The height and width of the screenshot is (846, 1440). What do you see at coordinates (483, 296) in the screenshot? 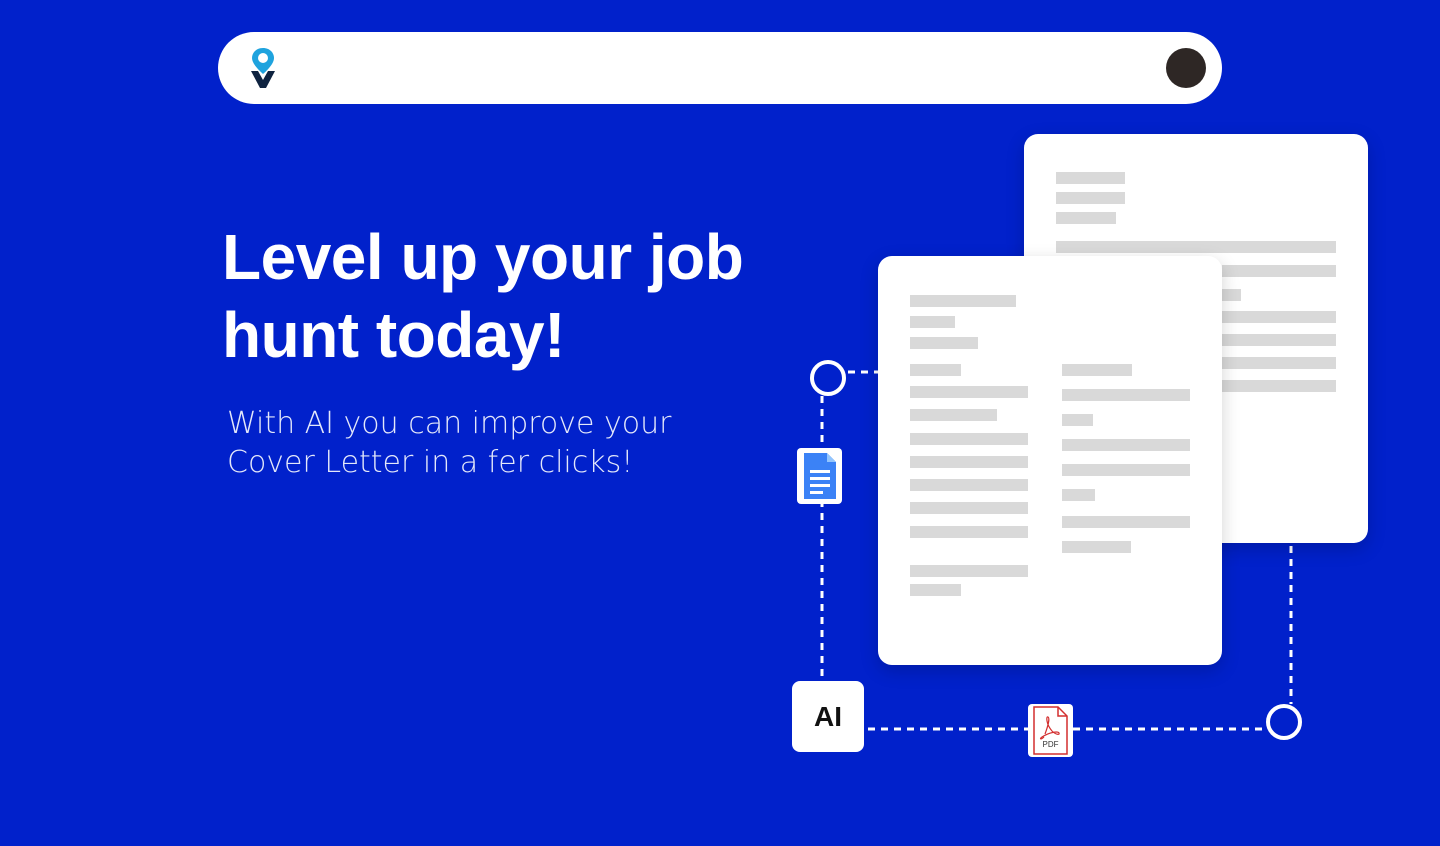
I see `hero-headline: Level up your job hunt today!` at bounding box center [483, 296].